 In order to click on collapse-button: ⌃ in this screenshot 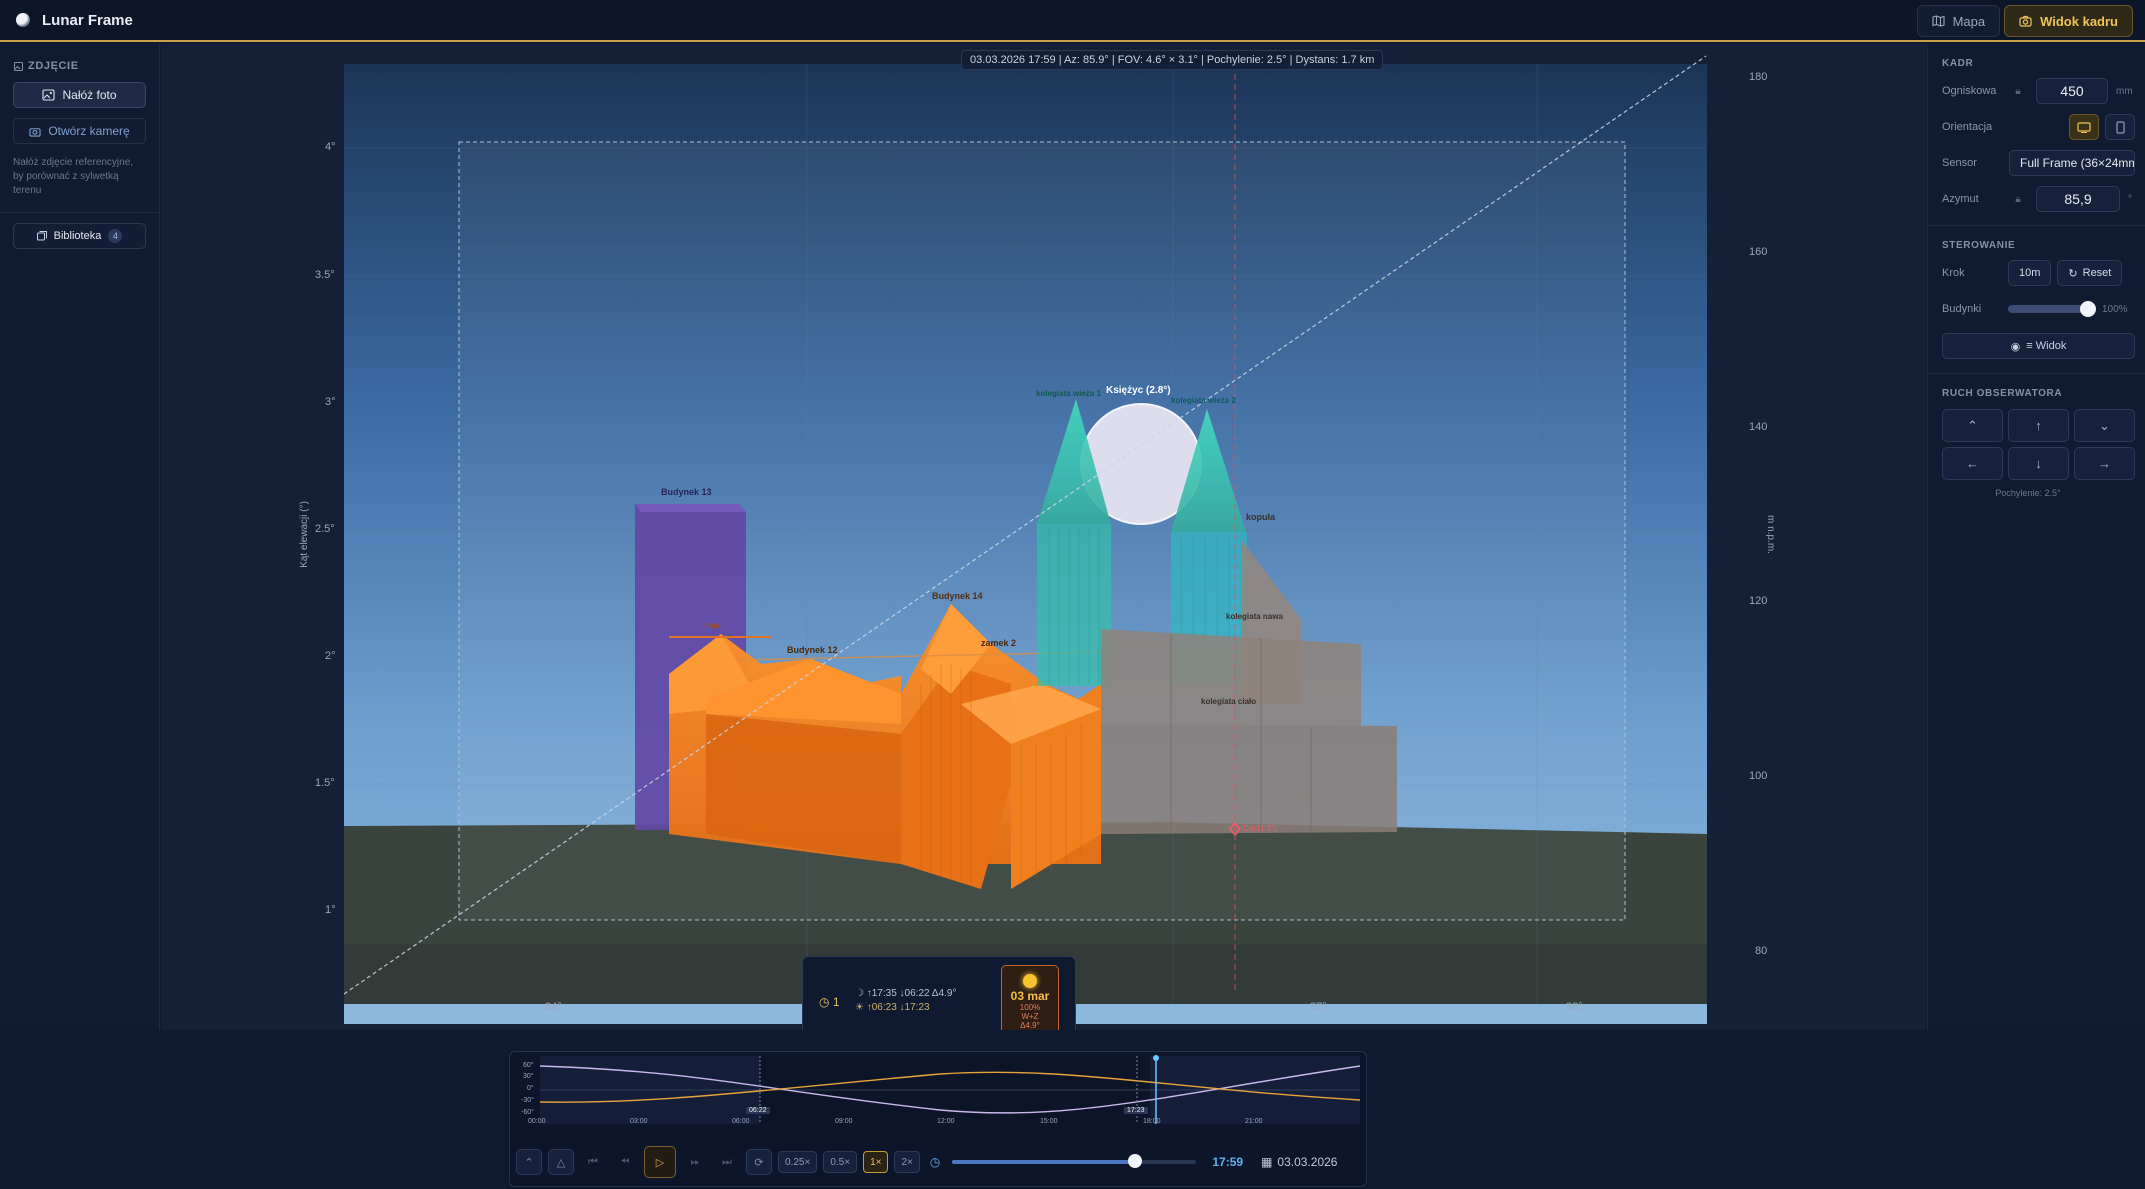, I will do `click(529, 1162)`.